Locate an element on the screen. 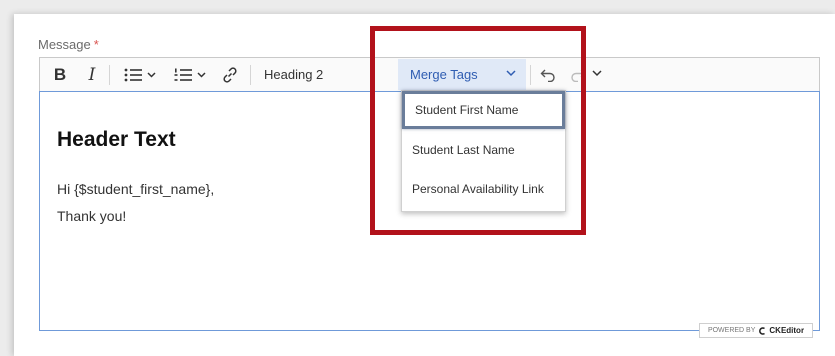  bold-button: B is located at coordinates (60, 74).